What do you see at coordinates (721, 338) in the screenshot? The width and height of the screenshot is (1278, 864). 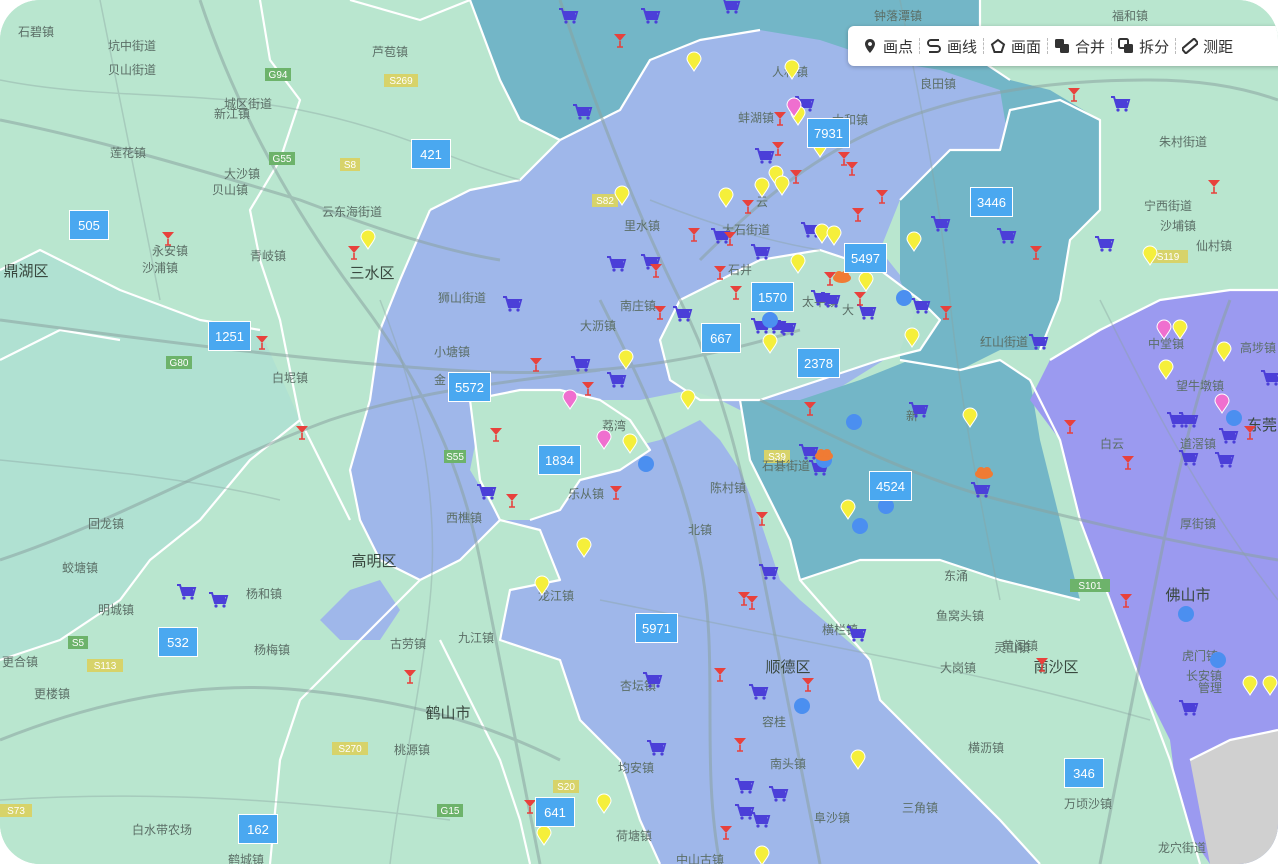 I see `cluster-badge: 667` at bounding box center [721, 338].